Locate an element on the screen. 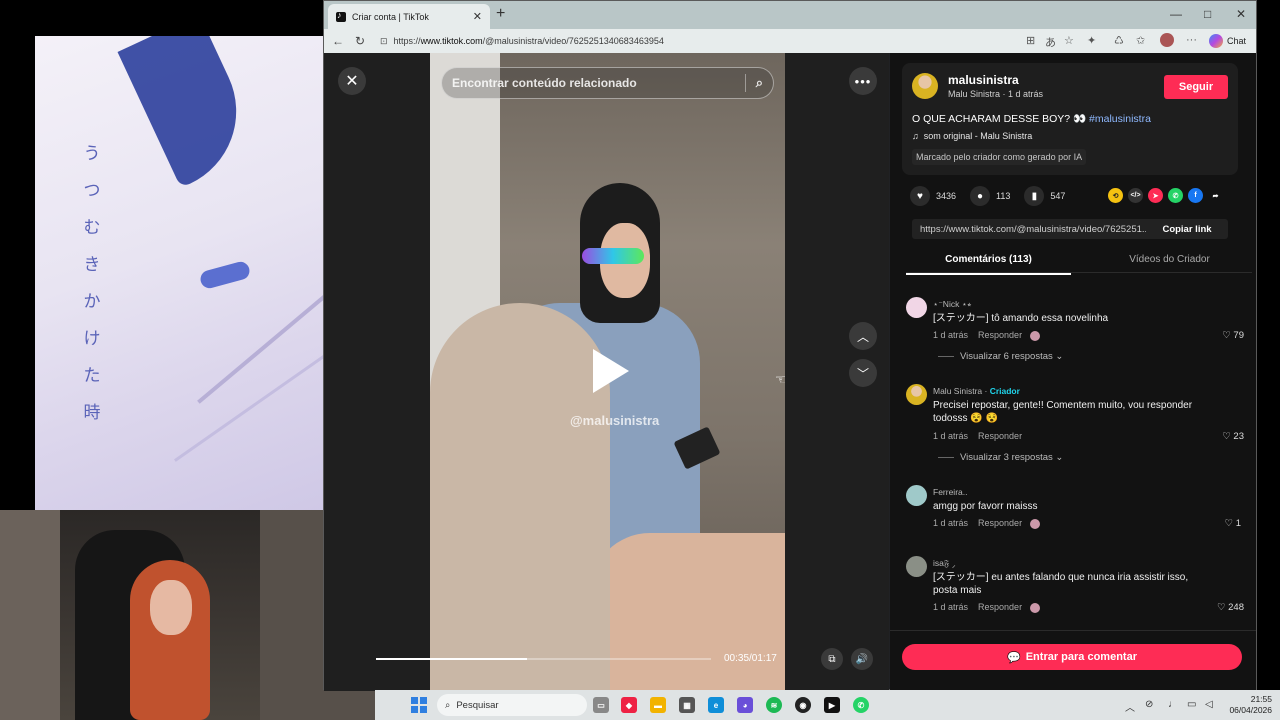 This screenshot has width=1280, height=720. post-caption: O QUE ACHARAM DESSE BOY? 👀 #malusinistra is located at coordinates (1031, 118).